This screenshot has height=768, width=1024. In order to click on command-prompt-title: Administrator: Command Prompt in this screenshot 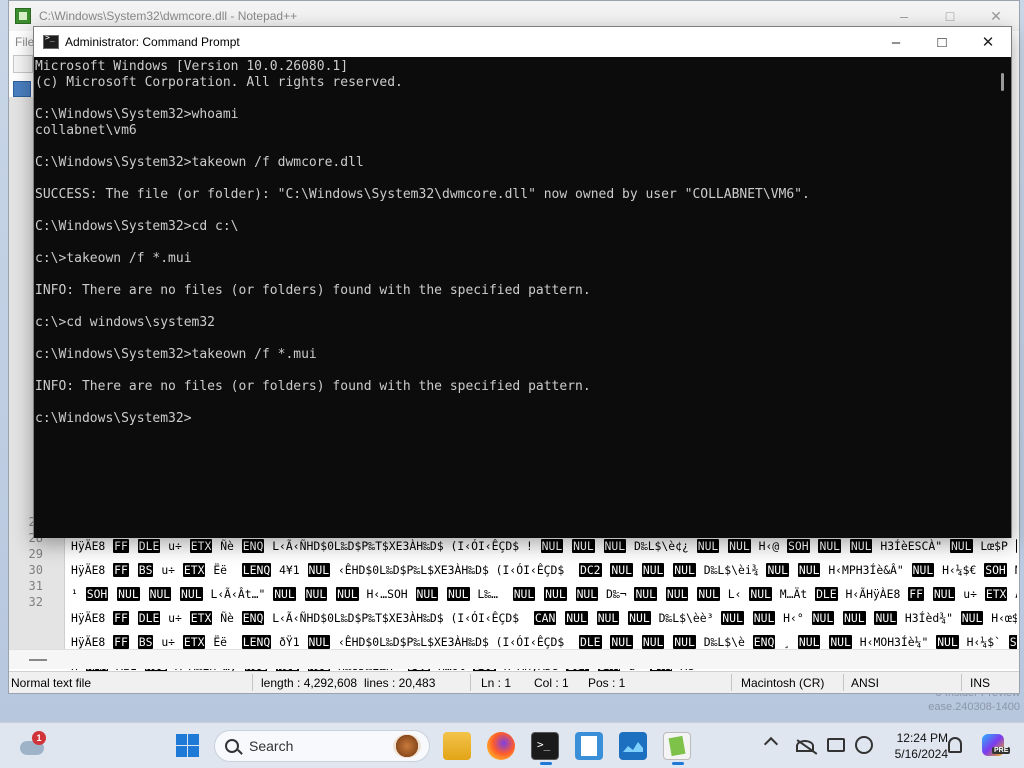, I will do `click(152, 42)`.